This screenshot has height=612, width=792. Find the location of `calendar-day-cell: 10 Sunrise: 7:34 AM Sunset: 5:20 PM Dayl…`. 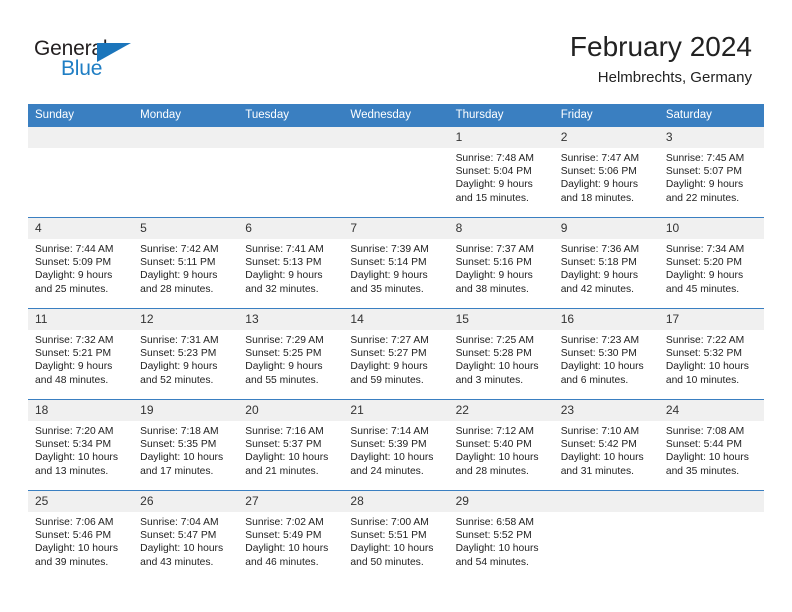

calendar-day-cell: 10 Sunrise: 7:34 AM Sunset: 5:20 PM Dayl… is located at coordinates (711, 263).